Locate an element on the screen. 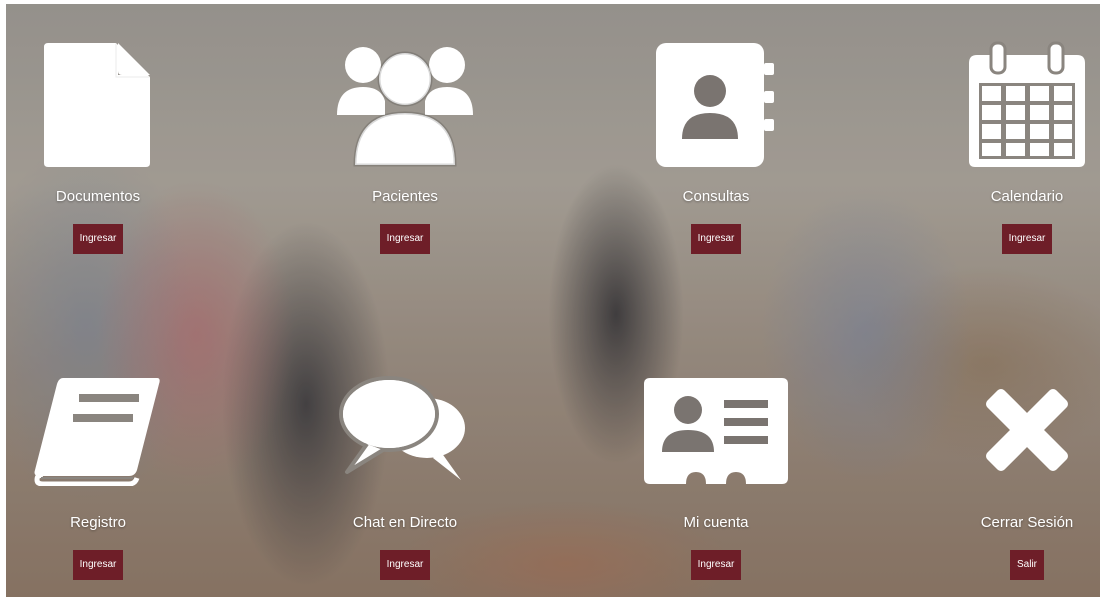 The height and width of the screenshot is (601, 1106). tile-label: Documentos is located at coordinates (98, 196).